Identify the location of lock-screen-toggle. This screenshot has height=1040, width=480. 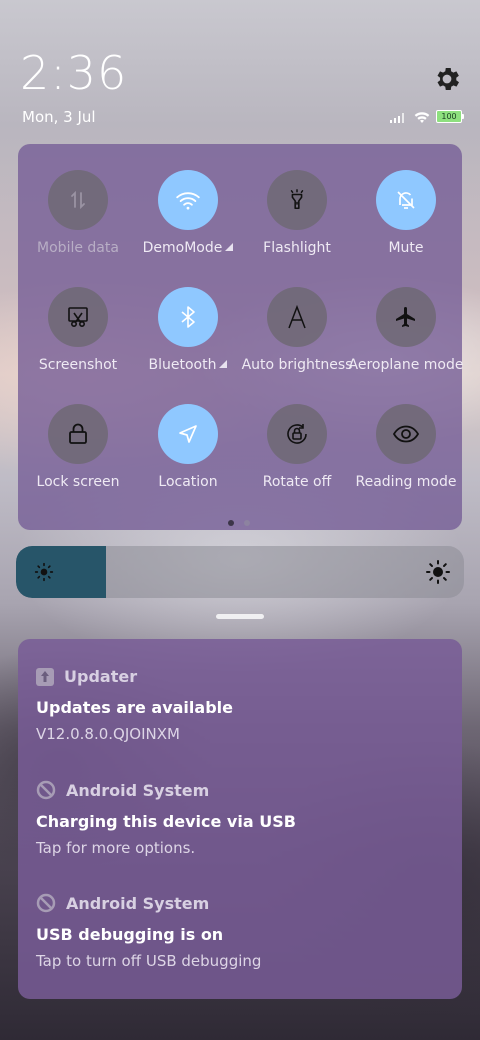
(78, 434).